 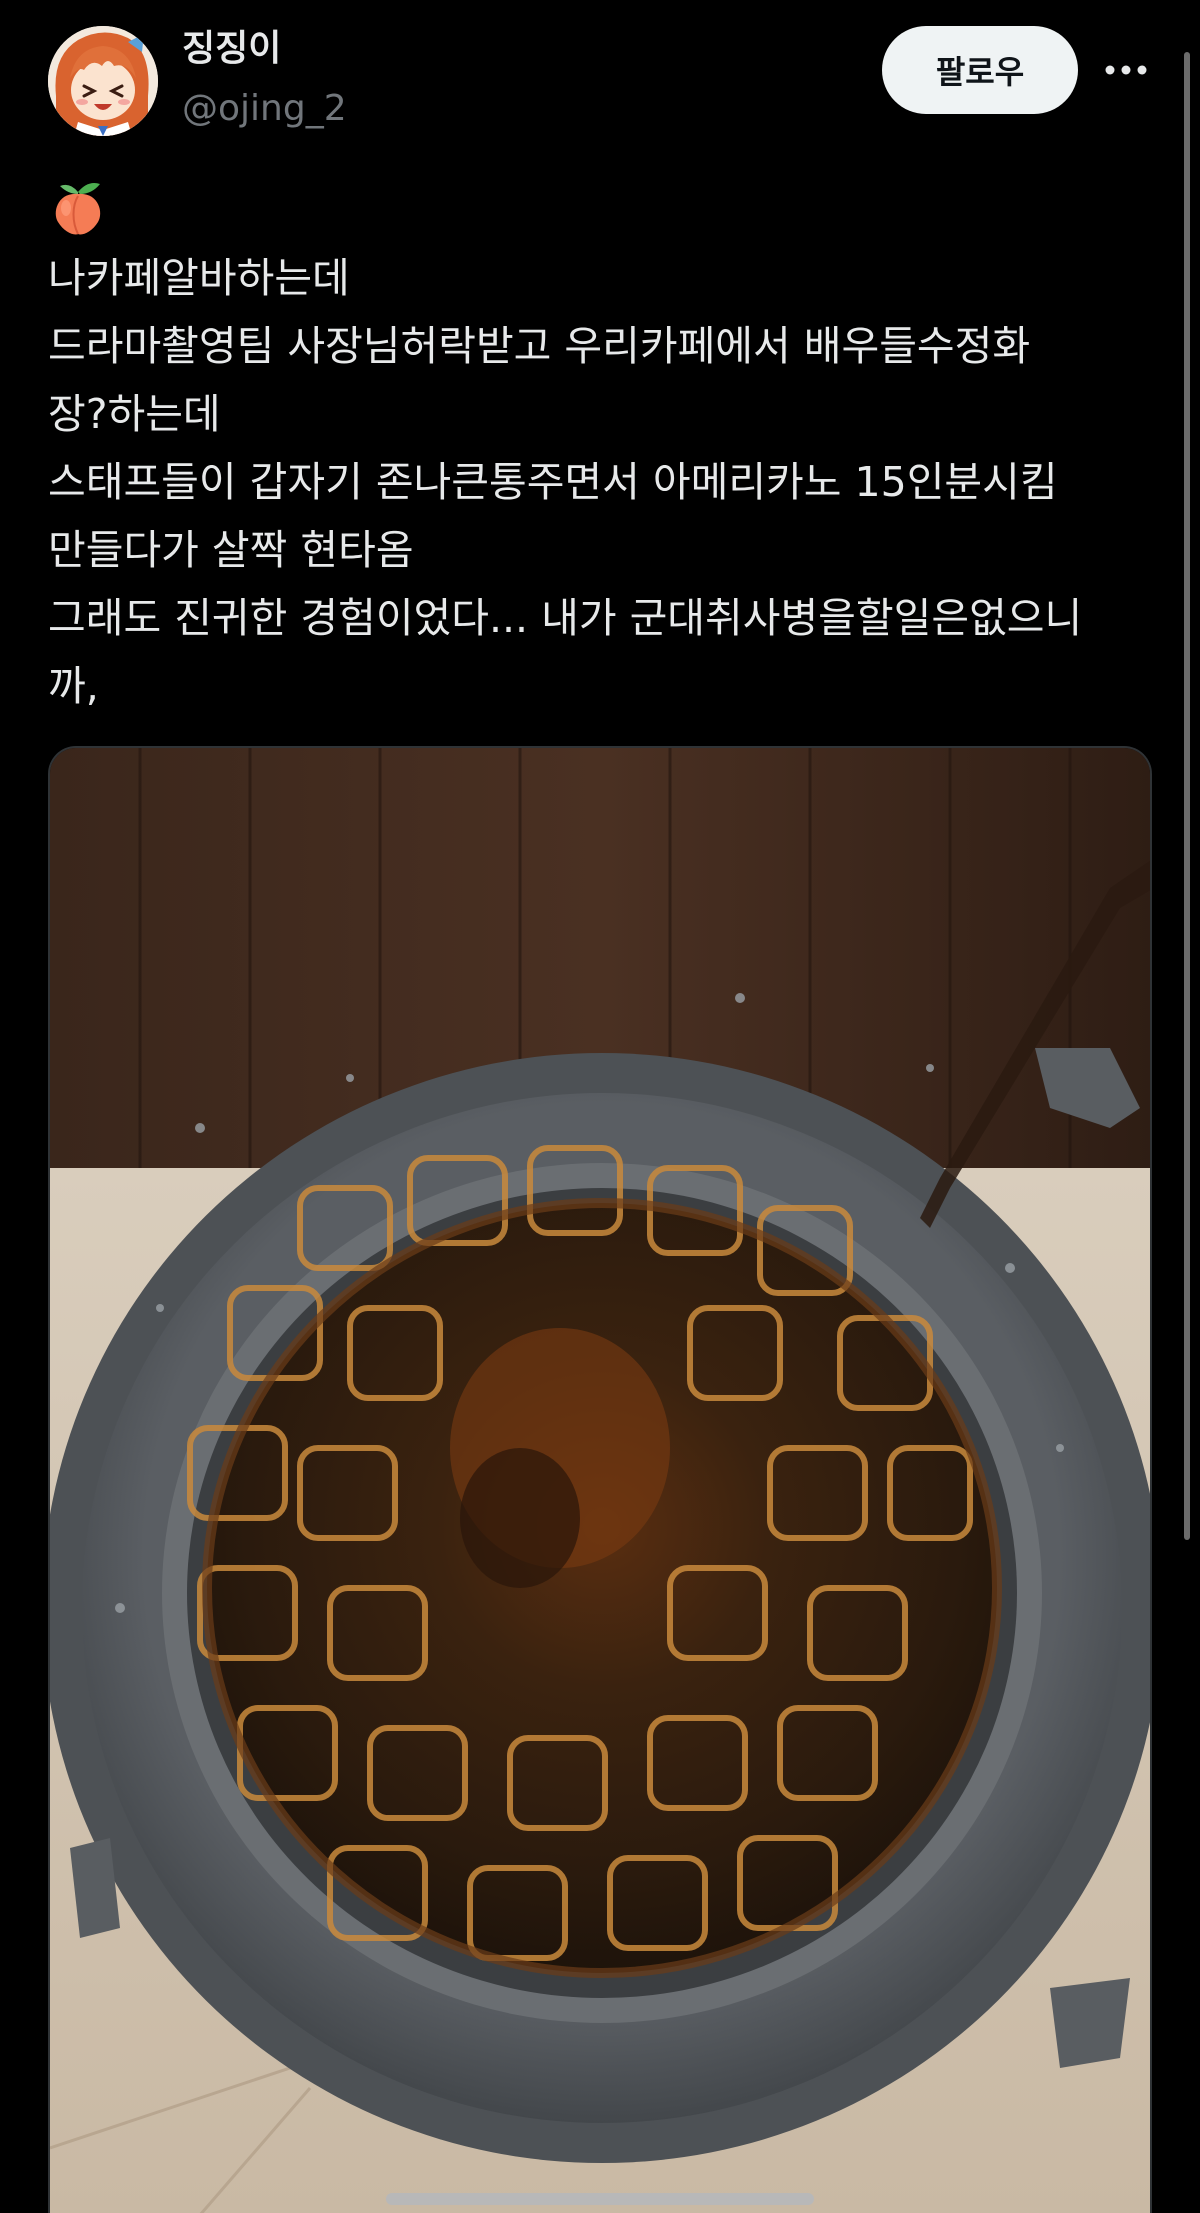 I want to click on anime-girl-avatar-icon, so click(x=103, y=81).